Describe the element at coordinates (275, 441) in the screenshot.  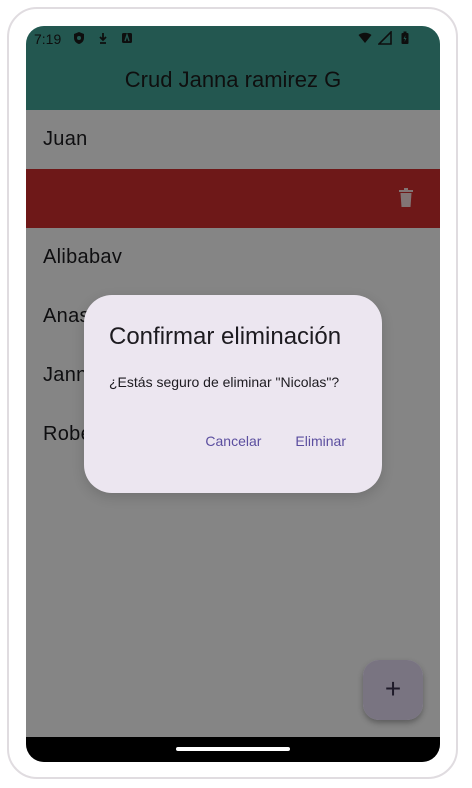
I see `dialog-actions: Cancelar Eliminar` at that location.